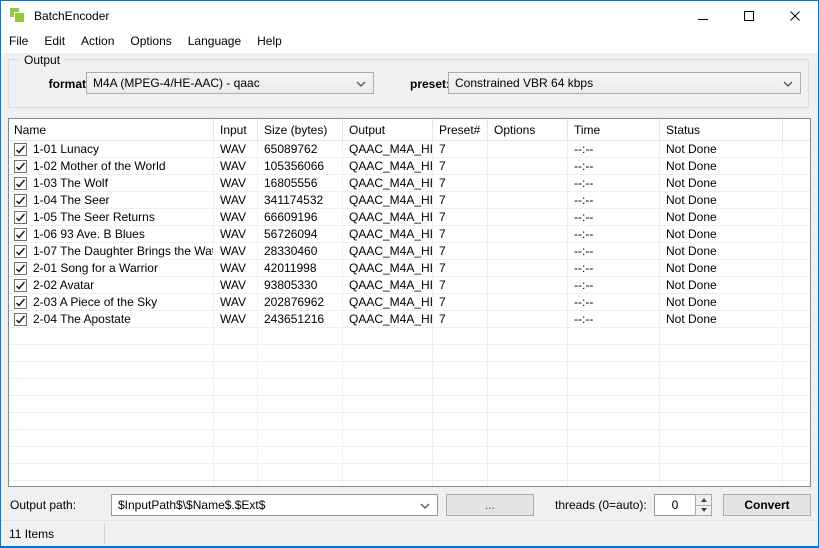  Describe the element at coordinates (18, 41) in the screenshot. I see `menu-file: File` at that location.